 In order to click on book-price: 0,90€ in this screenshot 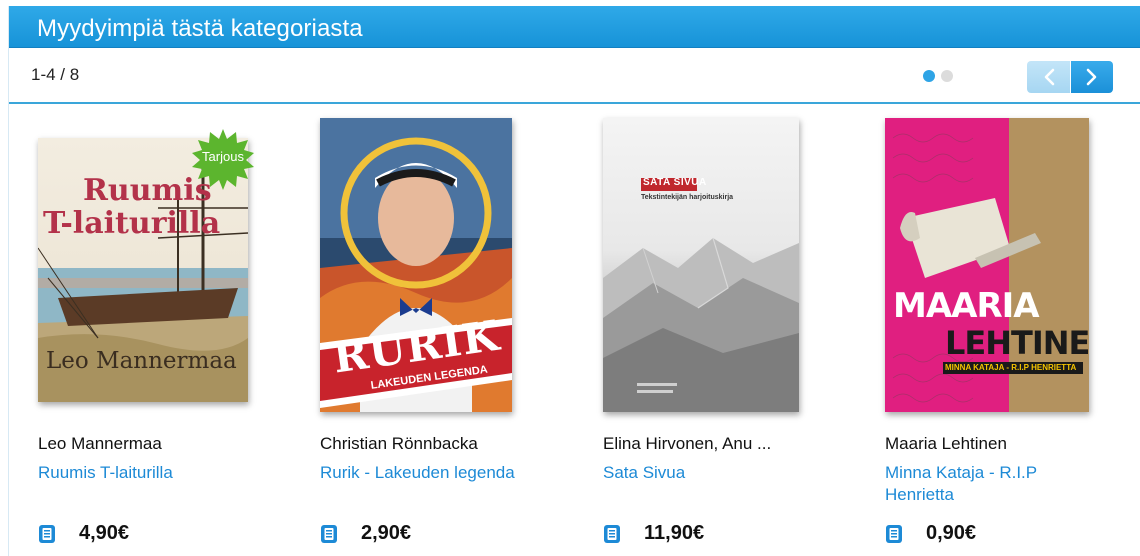, I will do `click(951, 533)`.